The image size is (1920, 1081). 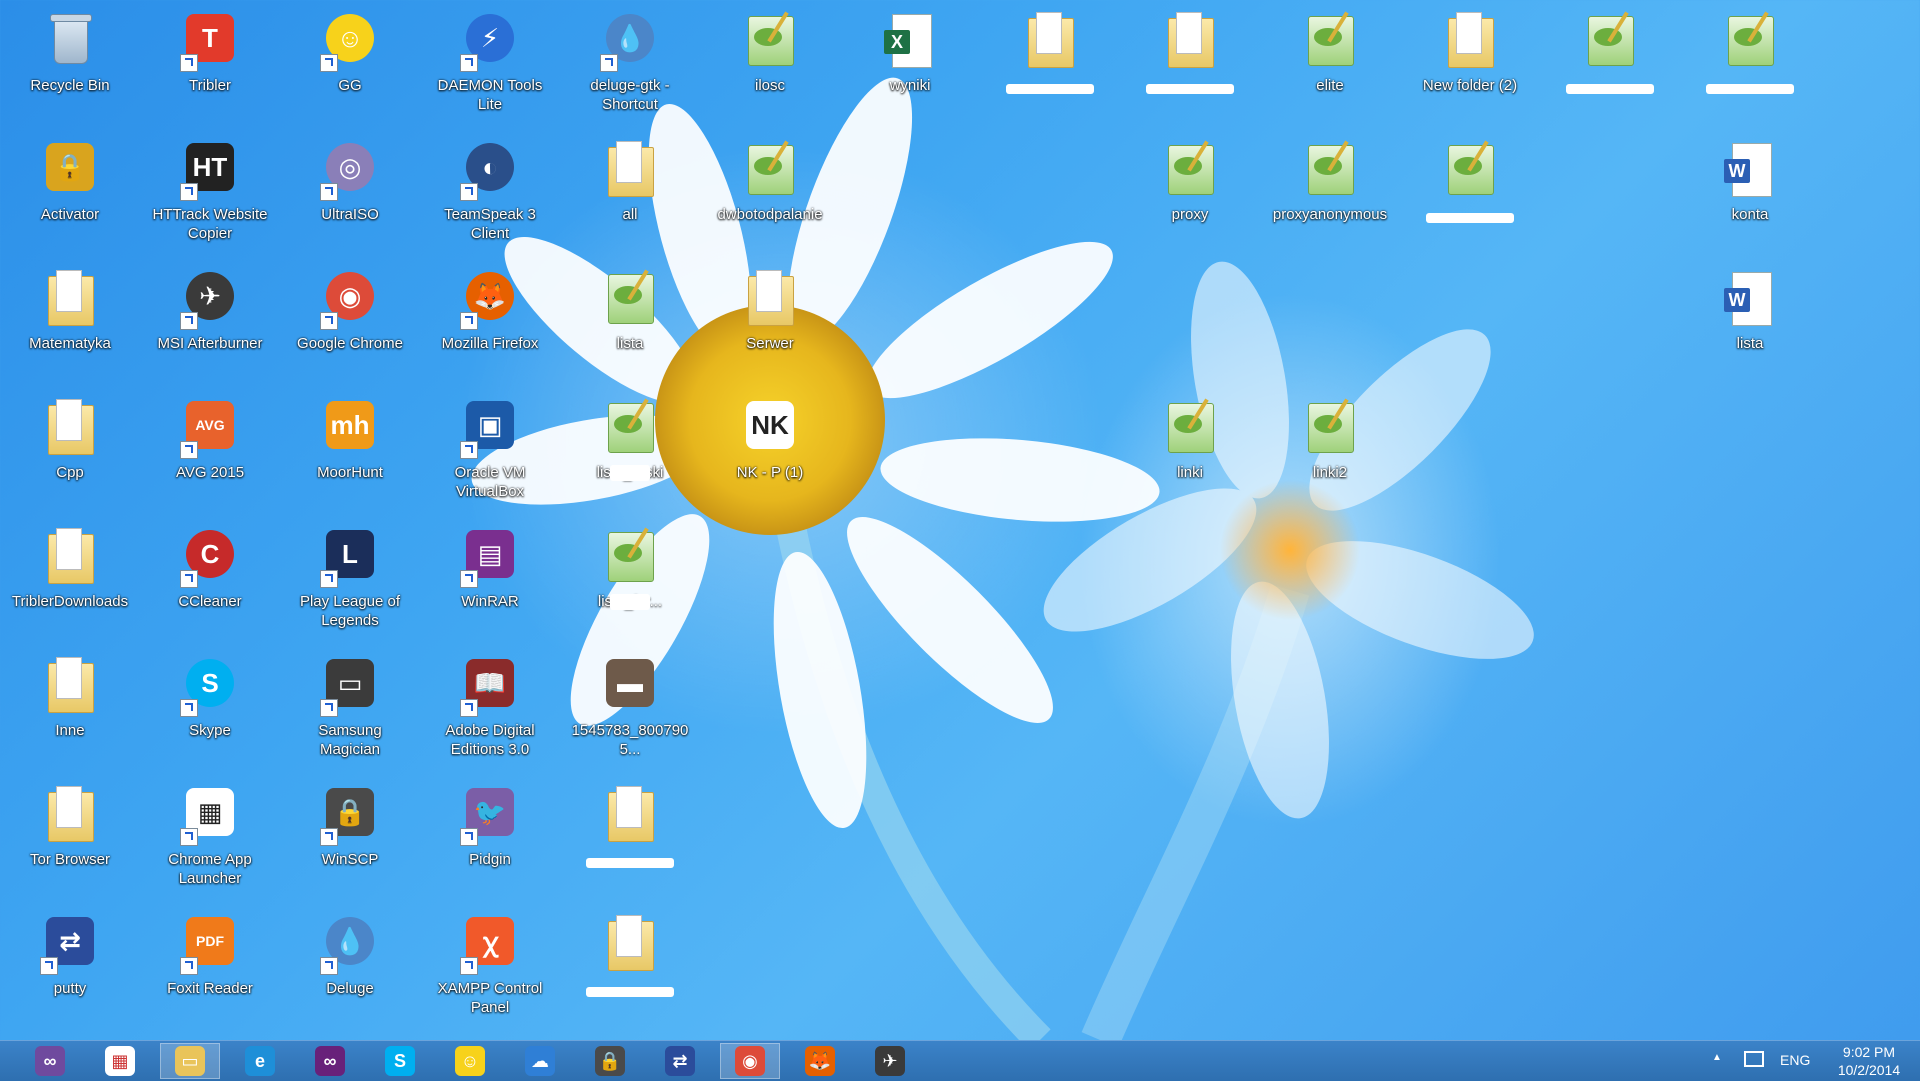 What do you see at coordinates (210, 814) in the screenshot?
I see `chrome-app-launcher-icon: ▦` at bounding box center [210, 814].